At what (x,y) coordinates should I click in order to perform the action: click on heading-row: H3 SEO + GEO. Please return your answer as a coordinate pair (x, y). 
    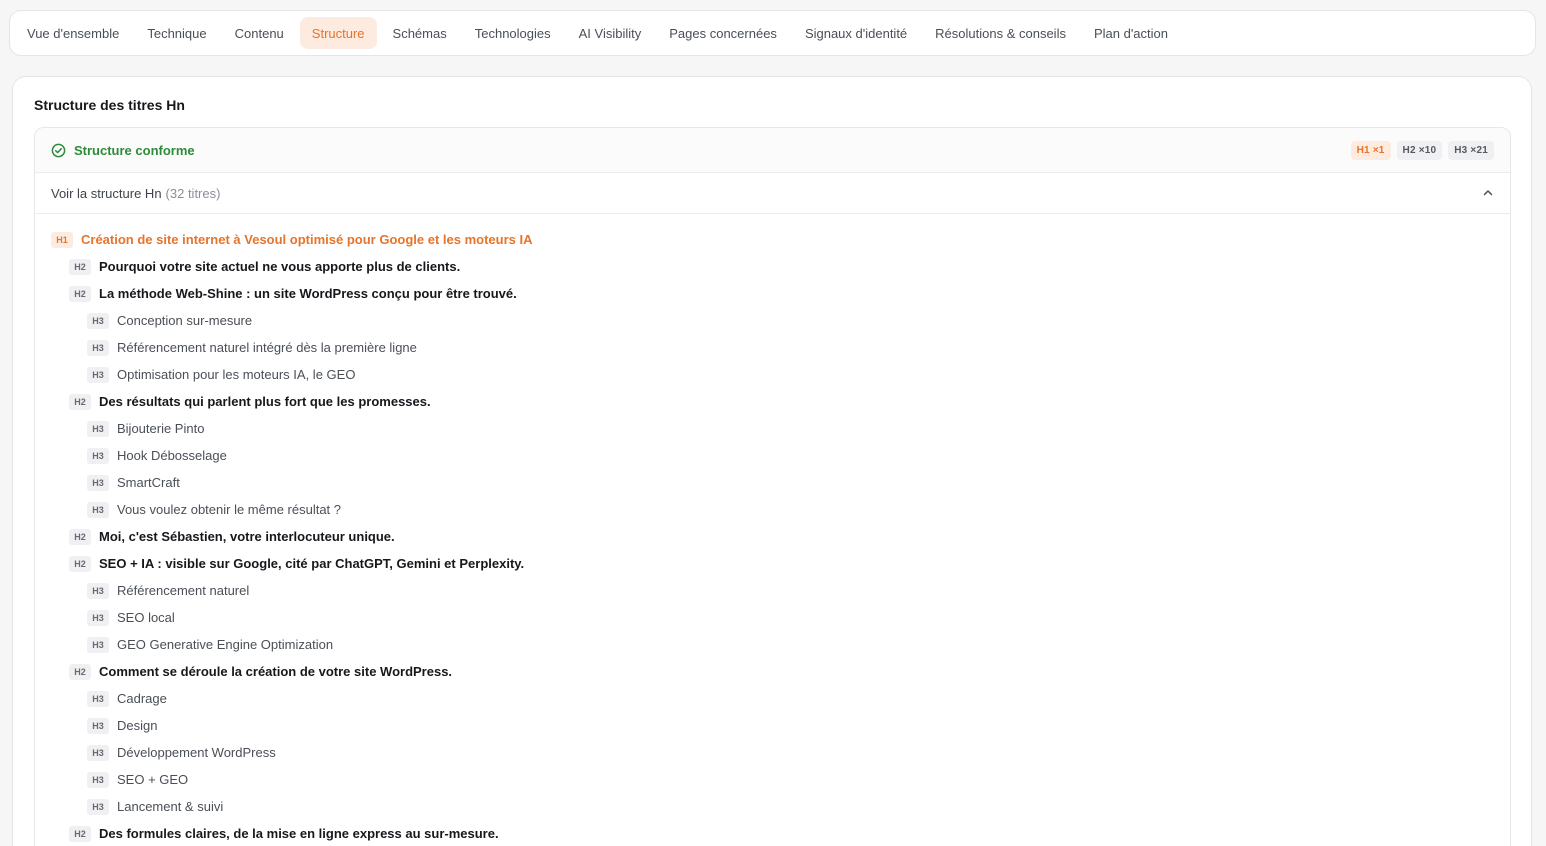
    Looking at the image, I should click on (772, 779).